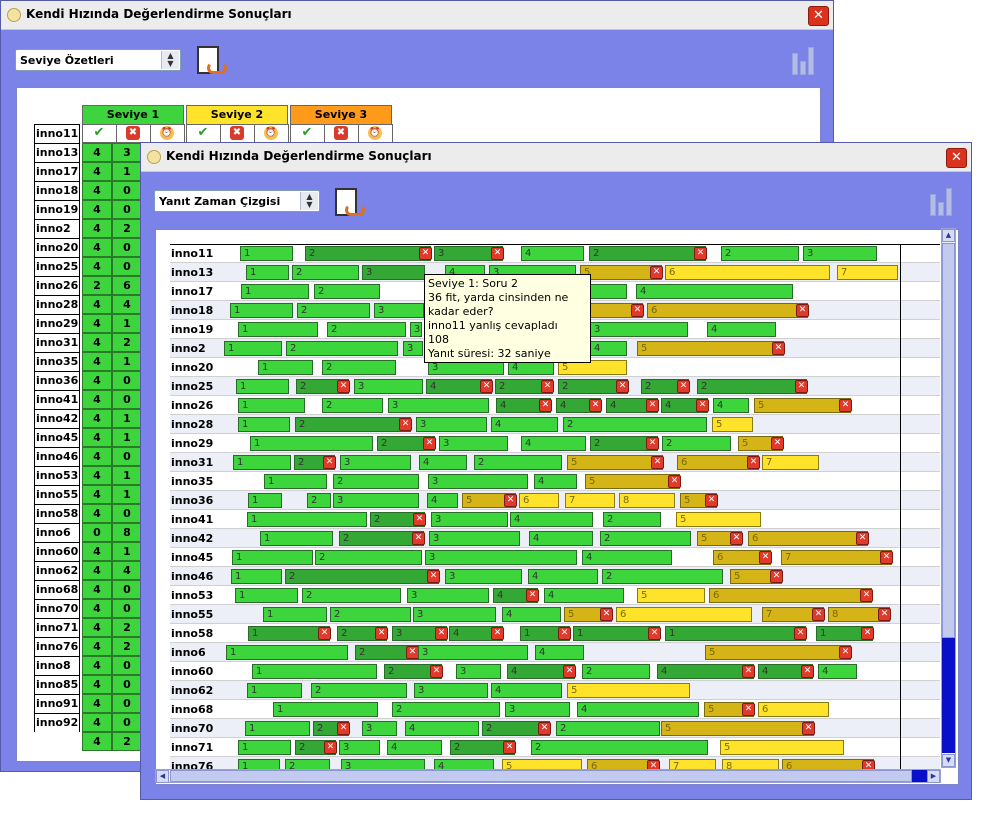  I want to click on student-name: inno19, so click(57, 209).